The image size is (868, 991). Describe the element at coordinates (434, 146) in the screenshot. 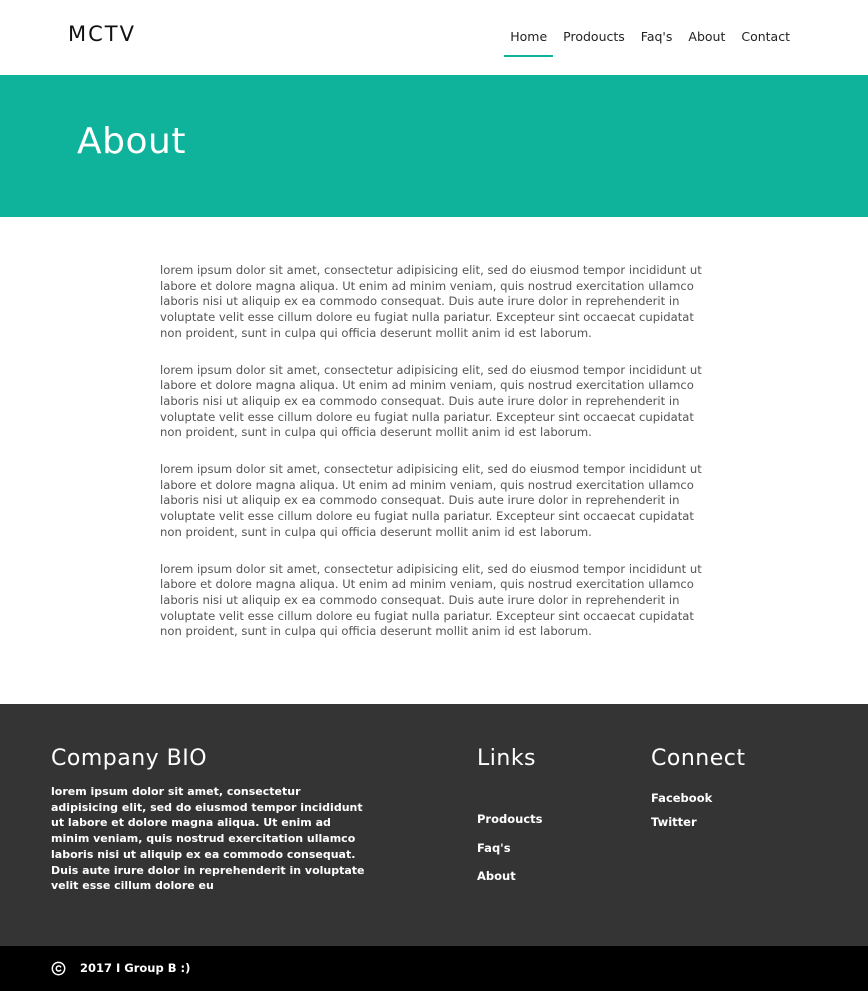

I see `hero-banner: About` at that location.